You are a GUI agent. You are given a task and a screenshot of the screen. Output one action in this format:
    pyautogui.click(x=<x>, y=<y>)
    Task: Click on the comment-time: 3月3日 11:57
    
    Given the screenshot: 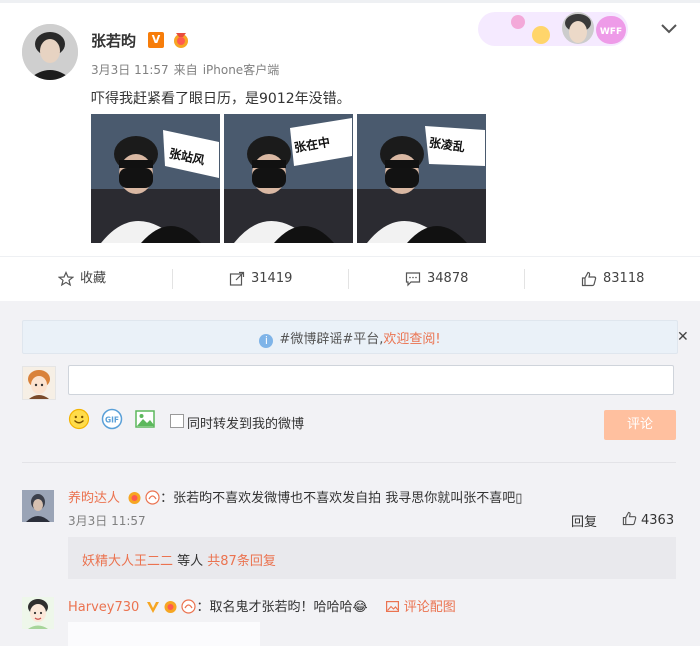 What is the action you would take?
    pyautogui.click(x=107, y=521)
    